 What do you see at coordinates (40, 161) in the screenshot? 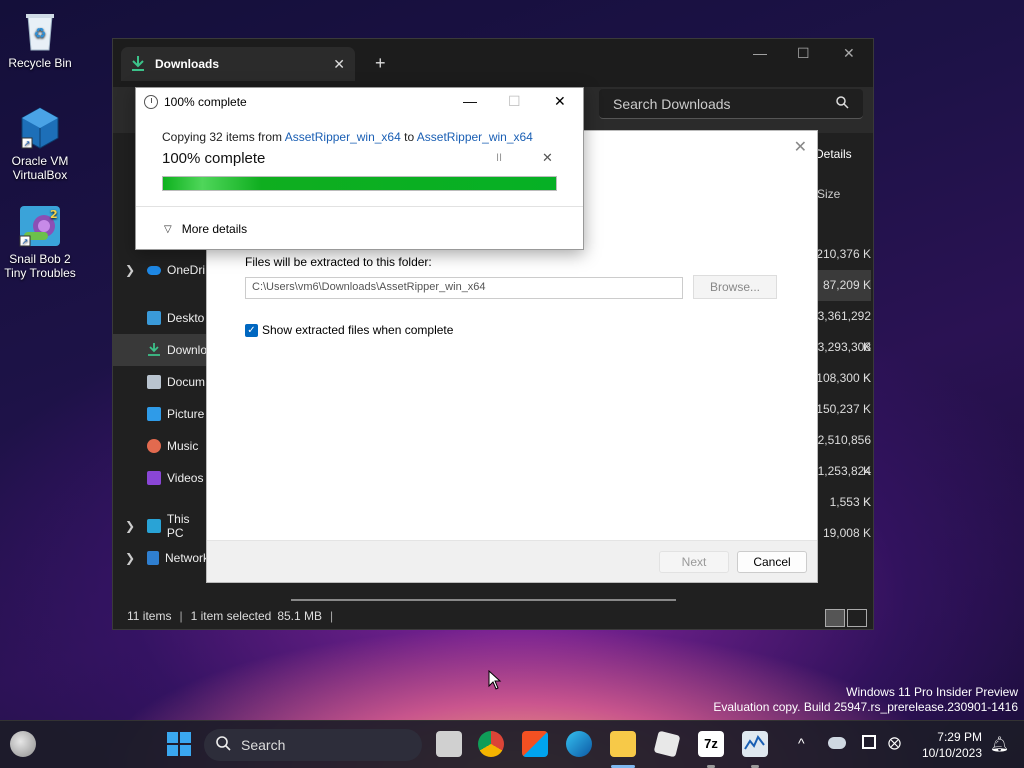
I see `desktop-icon-label: Oracle VM` at bounding box center [40, 161].